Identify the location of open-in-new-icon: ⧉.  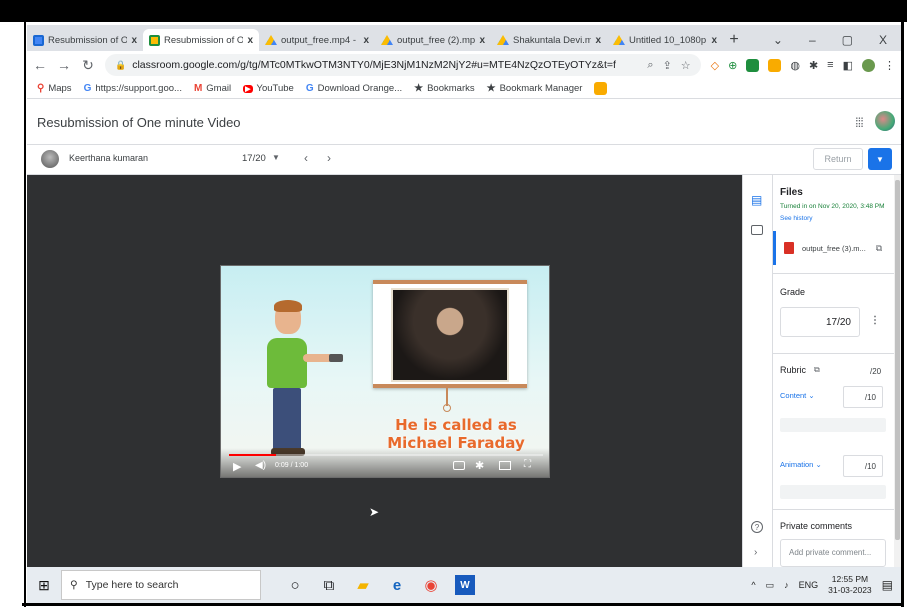
(879, 248).